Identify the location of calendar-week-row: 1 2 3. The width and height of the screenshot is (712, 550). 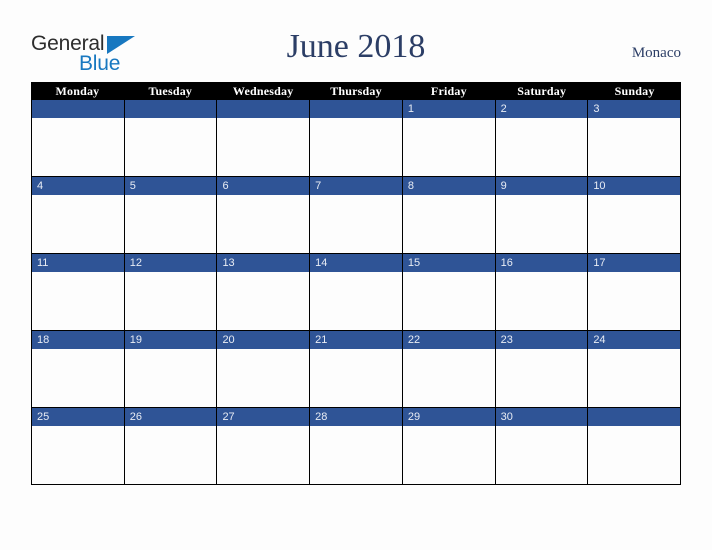
(356, 138).